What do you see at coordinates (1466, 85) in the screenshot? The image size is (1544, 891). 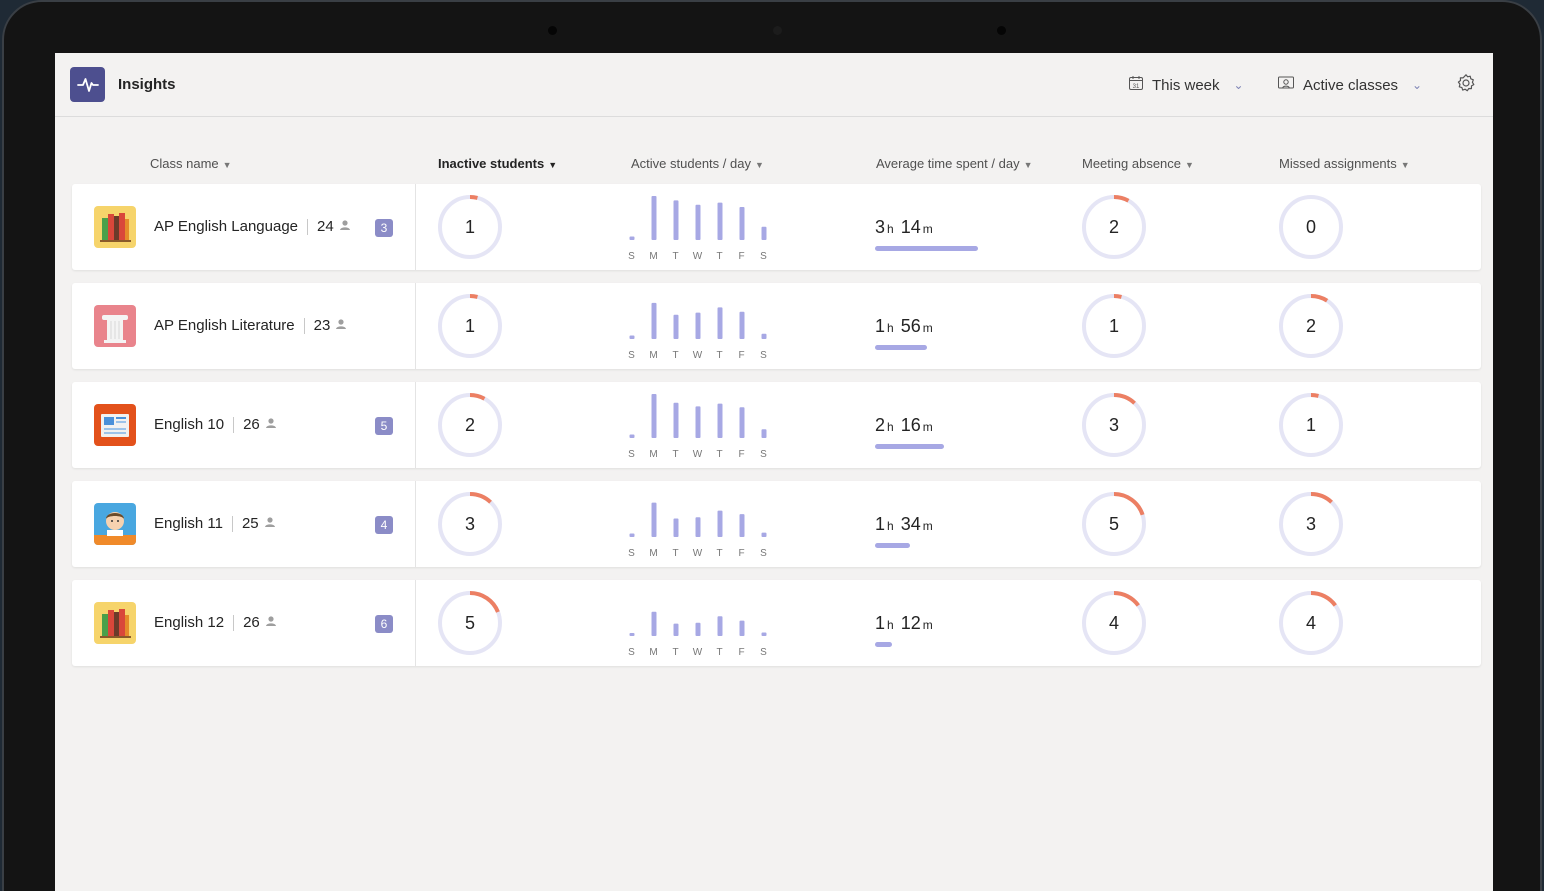 I see `gear-icon` at bounding box center [1466, 85].